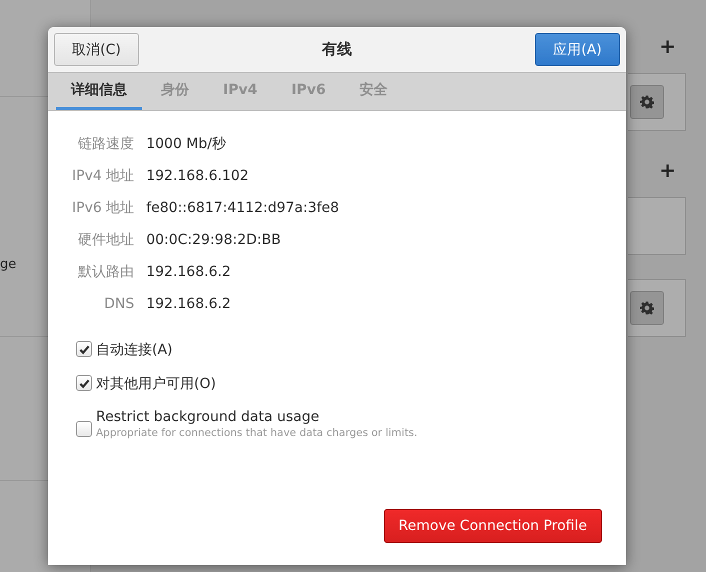  What do you see at coordinates (214, 240) in the screenshot?
I see `detail-value: 00:0C:29:98:2D:BB` at bounding box center [214, 240].